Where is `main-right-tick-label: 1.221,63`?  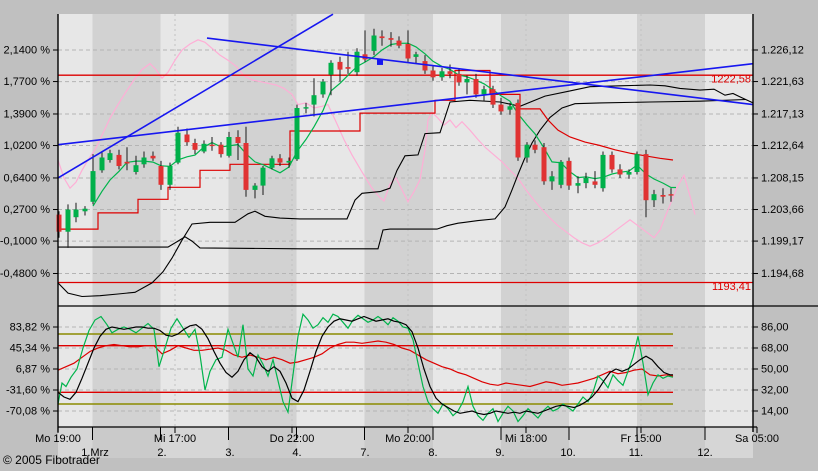
main-right-tick-label: 1.221,63 is located at coordinates (782, 82).